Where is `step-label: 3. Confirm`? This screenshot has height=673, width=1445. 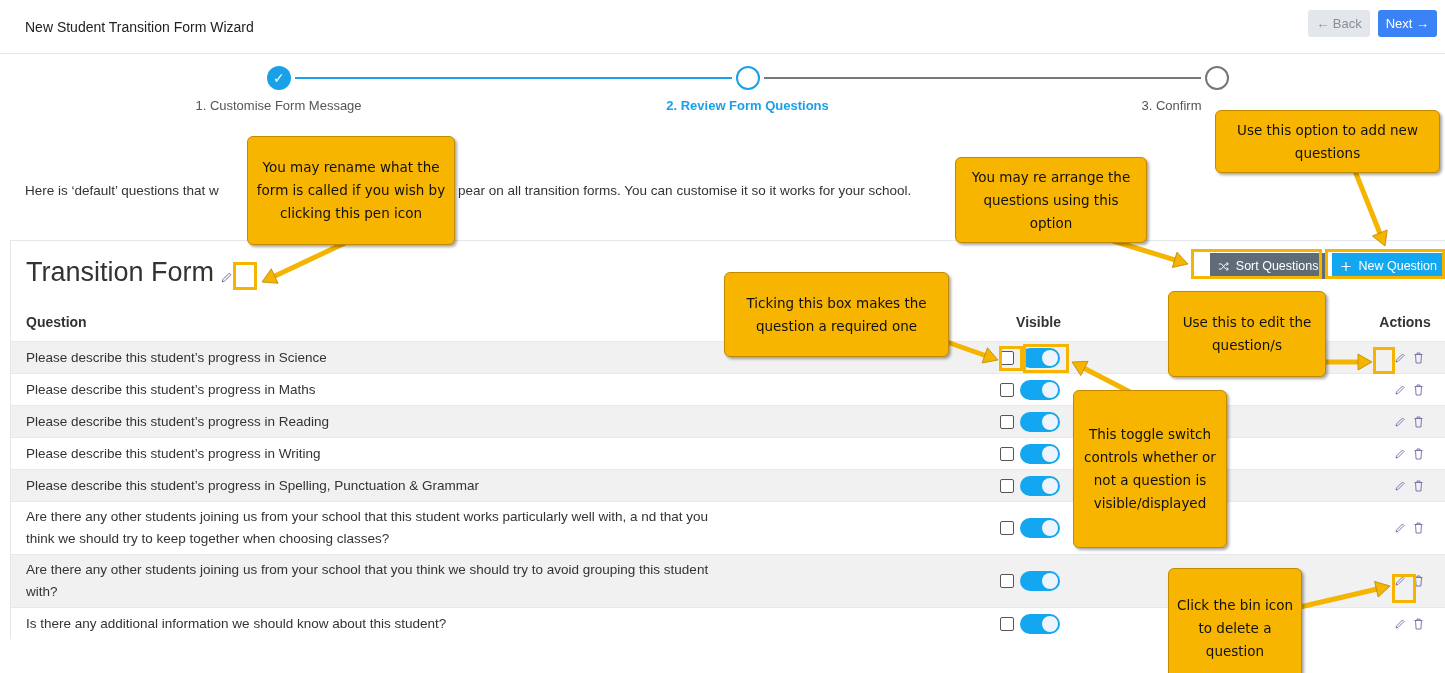 step-label: 3. Confirm is located at coordinates (1172, 105).